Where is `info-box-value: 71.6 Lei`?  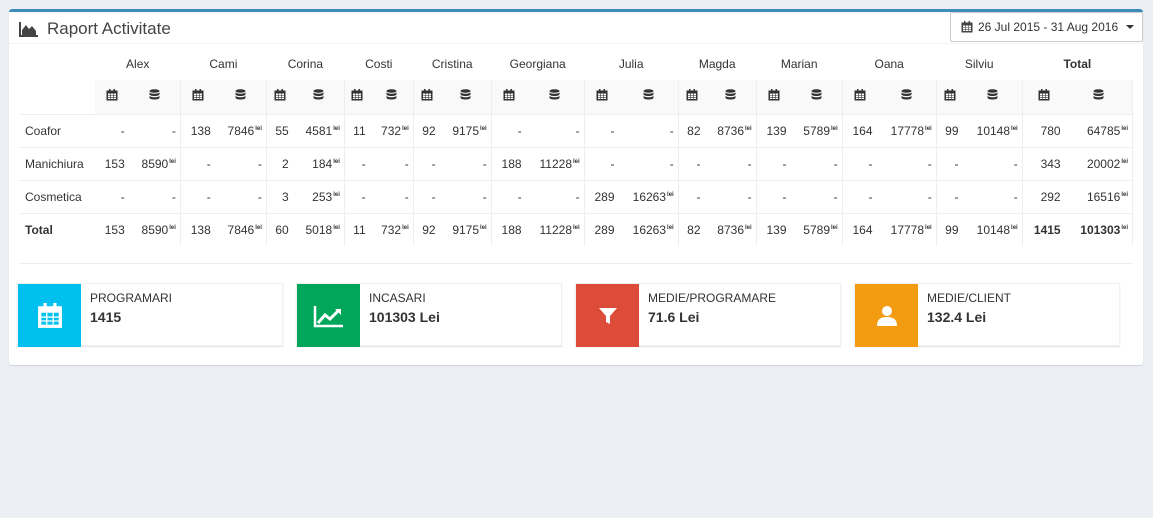 info-box-value: 71.6 Lei is located at coordinates (674, 317).